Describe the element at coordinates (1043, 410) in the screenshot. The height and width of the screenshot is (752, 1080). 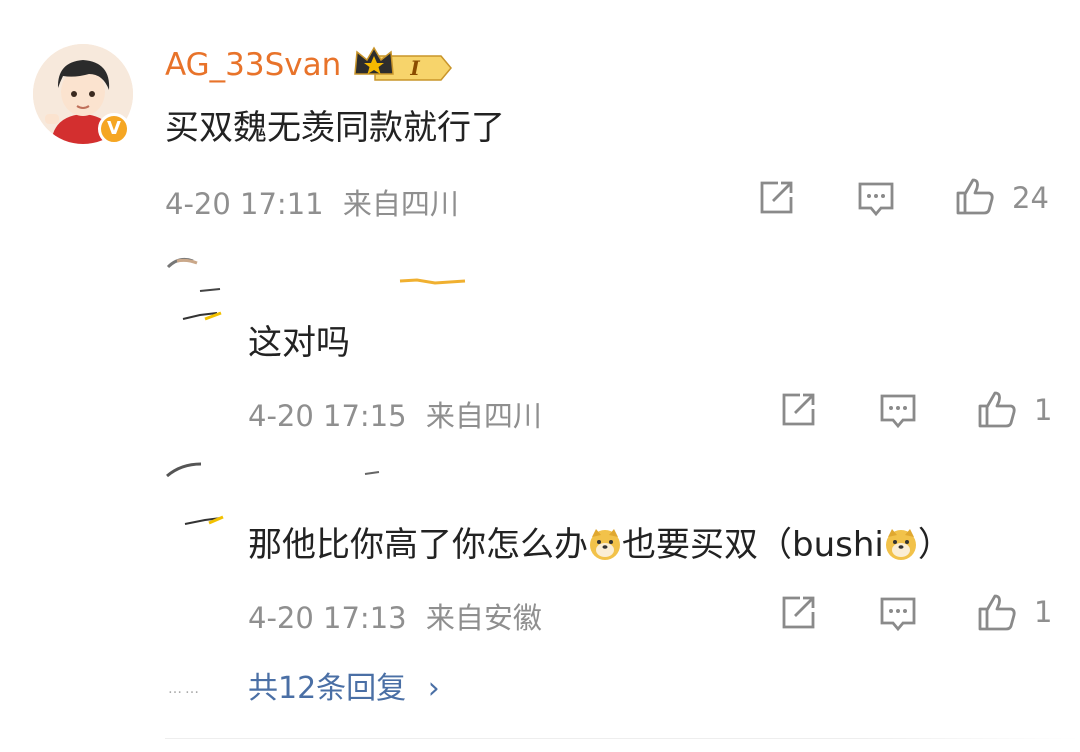
I see `reply-1-like-count: 1` at that location.